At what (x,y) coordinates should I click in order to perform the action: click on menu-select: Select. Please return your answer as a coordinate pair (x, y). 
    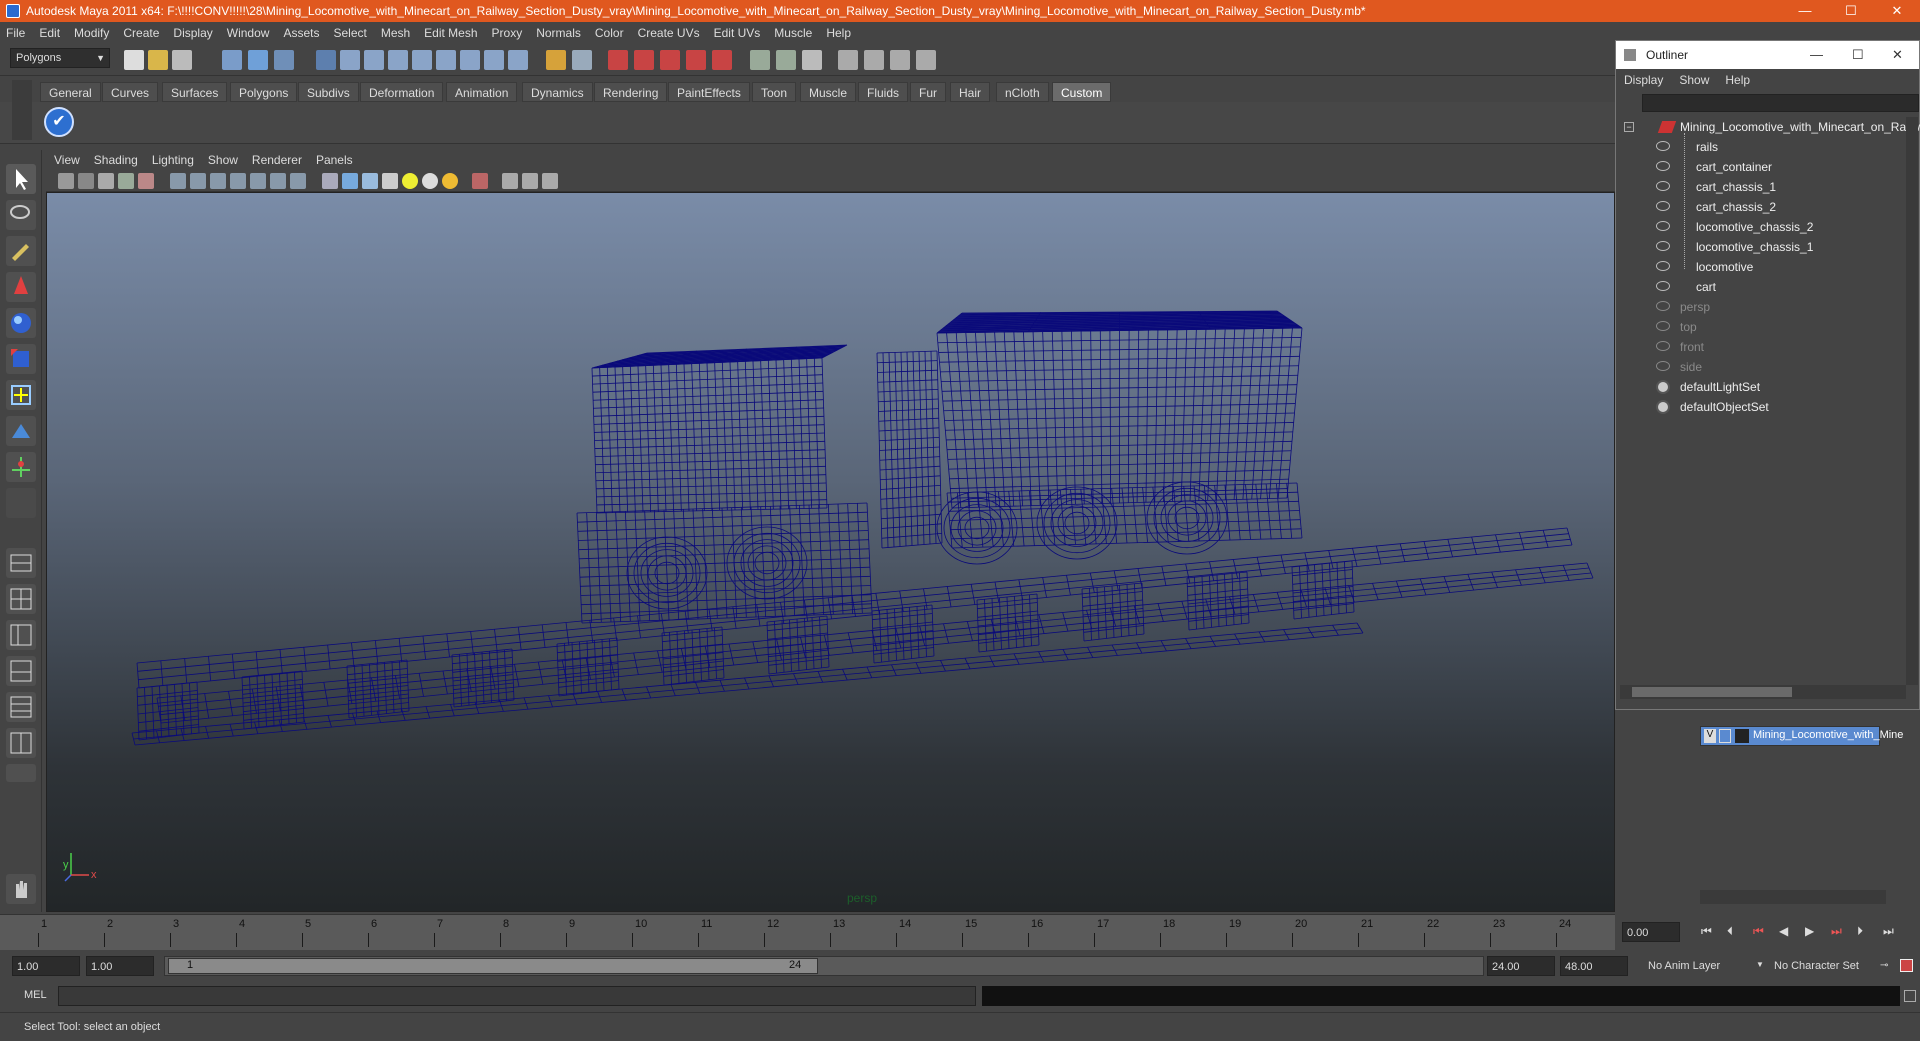
    Looking at the image, I should click on (349, 33).